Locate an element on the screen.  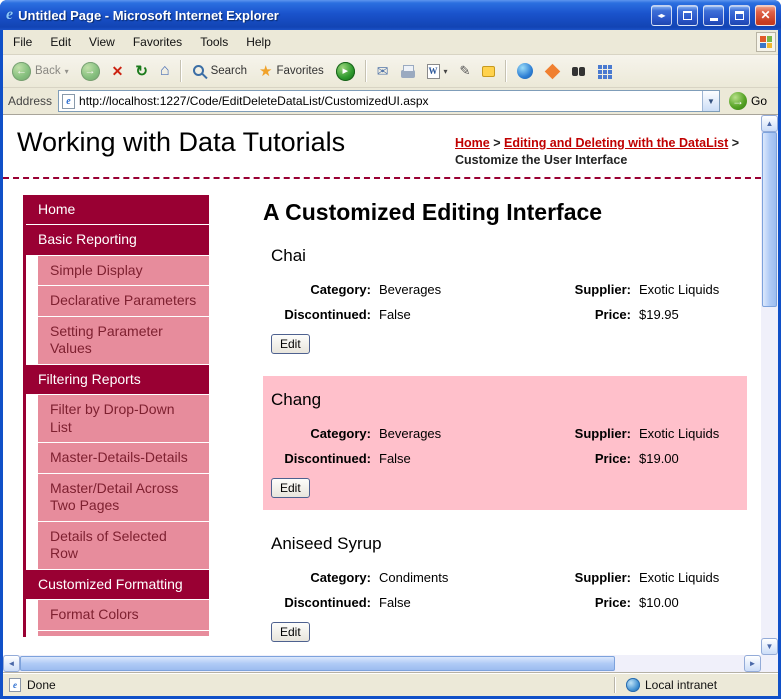
go-button: → Go is located at coordinates (749, 101).